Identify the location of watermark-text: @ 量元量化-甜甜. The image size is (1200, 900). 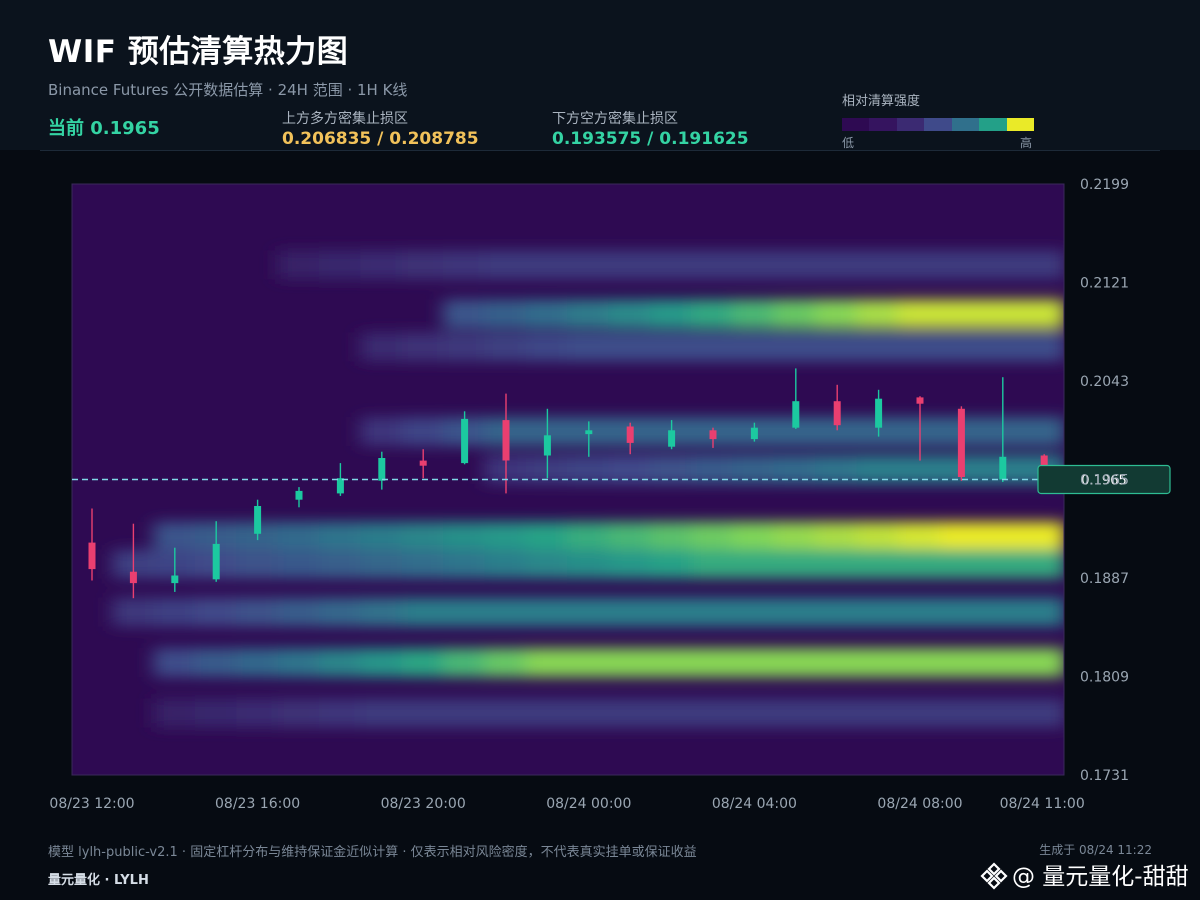
(1100, 877).